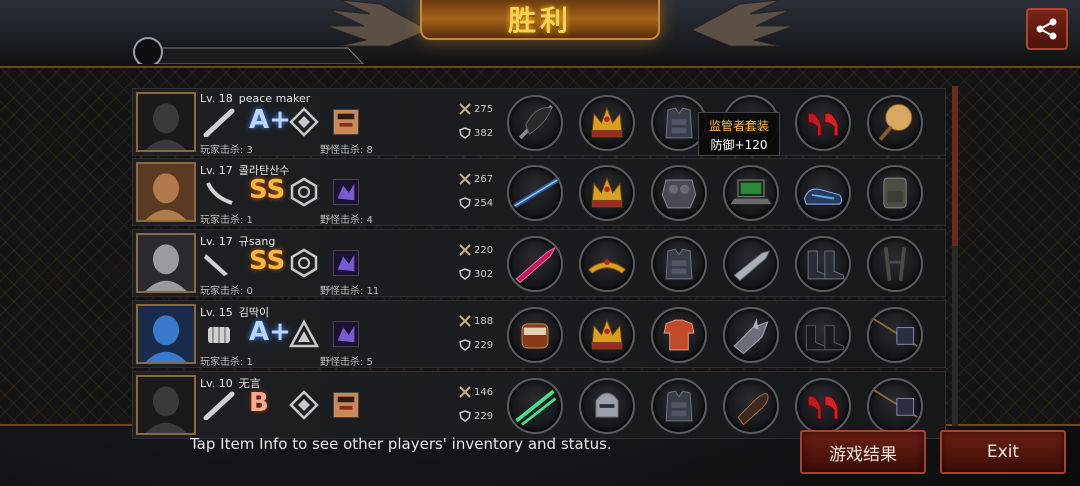 The height and width of the screenshot is (486, 1080). Describe the element at coordinates (484, 133) in the screenshot. I see `defense-value: 382` at that location.